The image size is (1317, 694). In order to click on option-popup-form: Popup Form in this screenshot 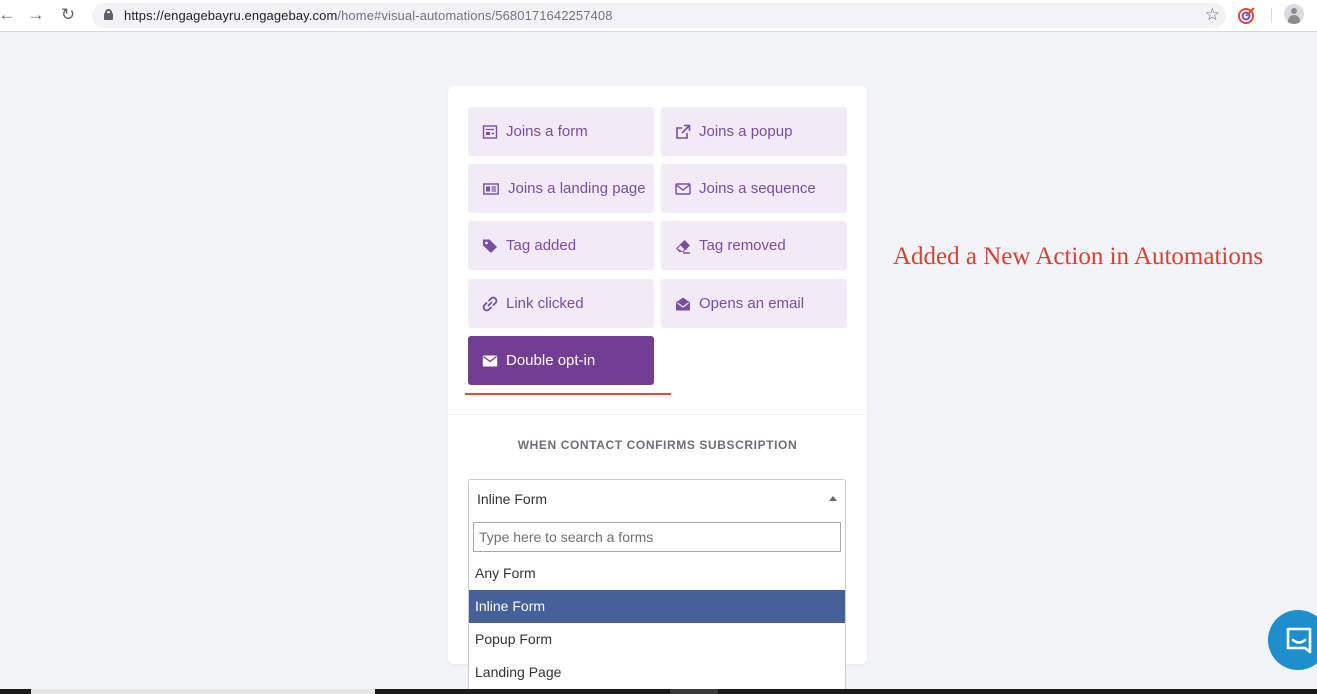, I will do `click(657, 639)`.